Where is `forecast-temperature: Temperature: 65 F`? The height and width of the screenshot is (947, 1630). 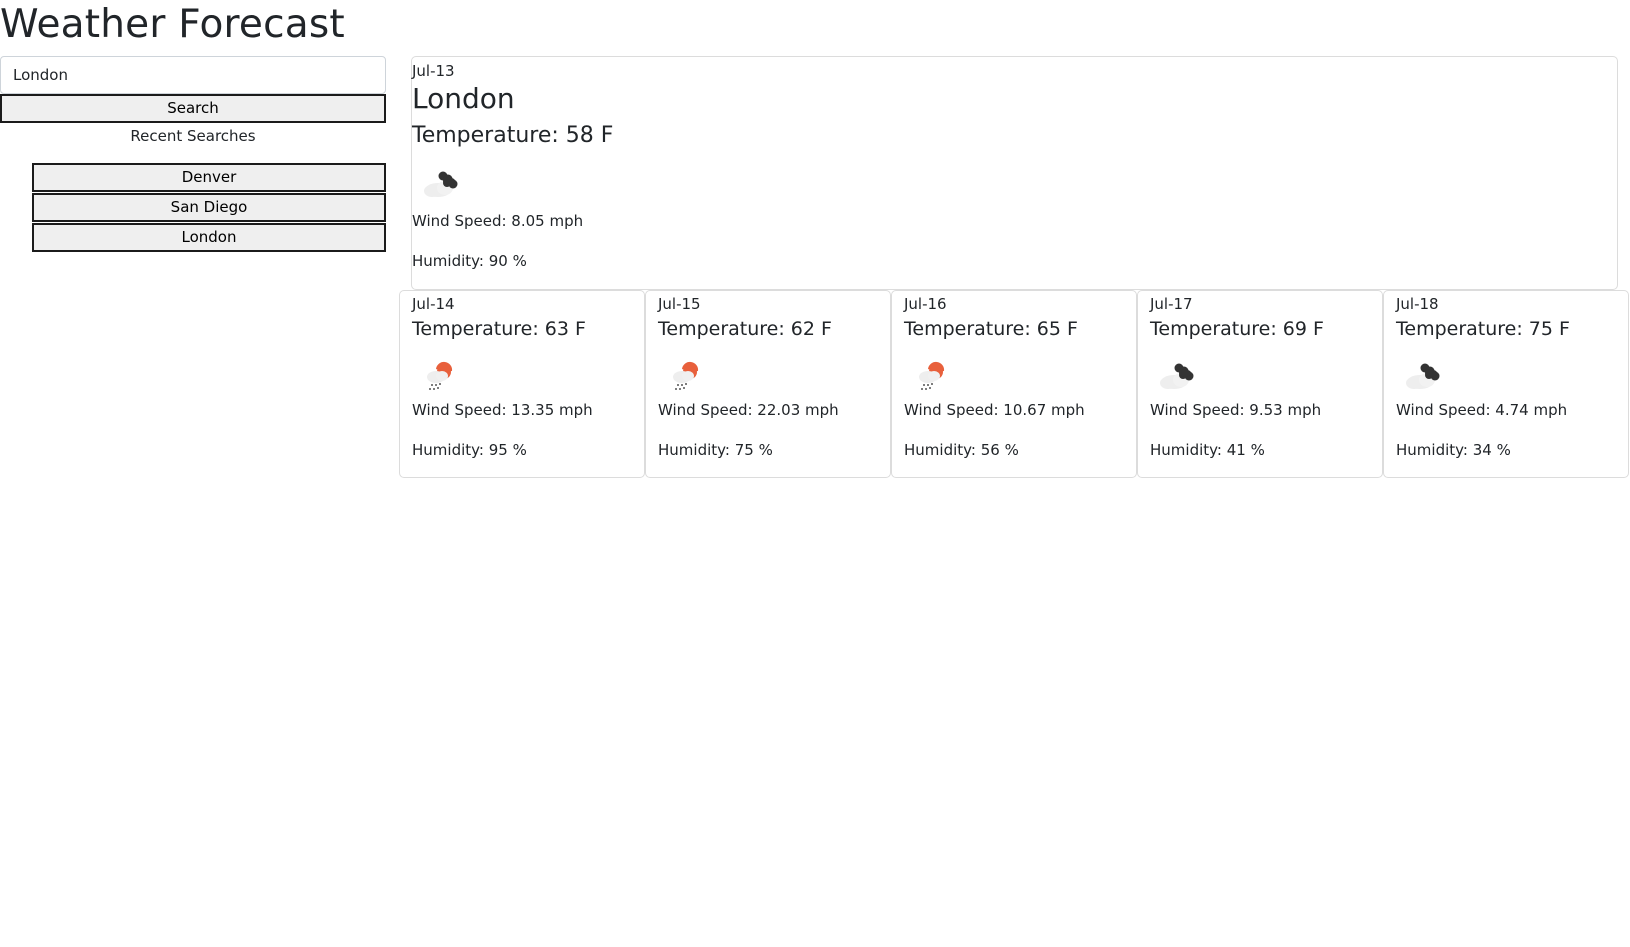 forecast-temperature: Temperature: 65 F is located at coordinates (991, 329).